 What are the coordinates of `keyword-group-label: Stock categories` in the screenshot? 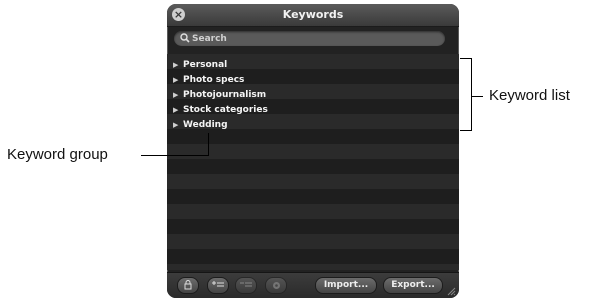 It's located at (225, 110).